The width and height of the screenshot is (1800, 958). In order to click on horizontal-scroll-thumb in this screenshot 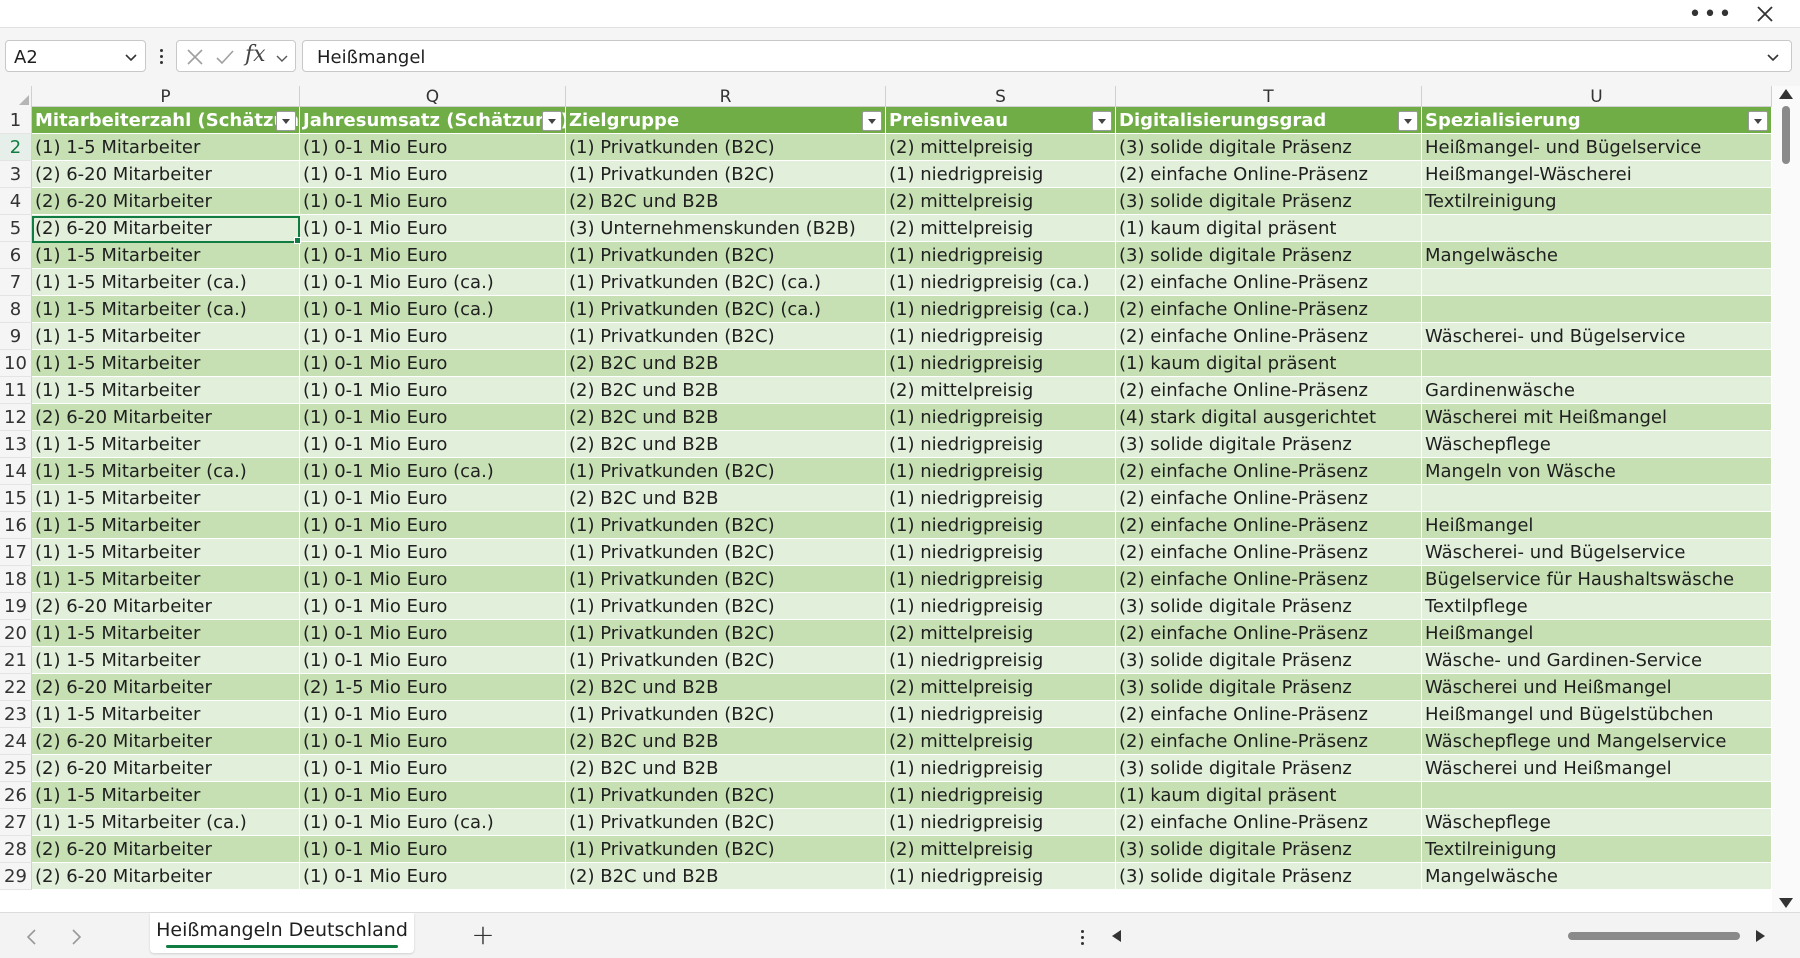, I will do `click(1654, 936)`.